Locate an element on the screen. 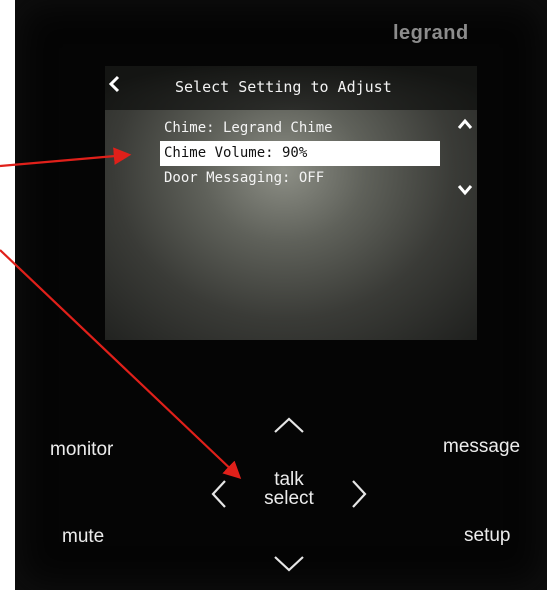 The image size is (547, 590). setup-button: setup is located at coordinates (487, 536).